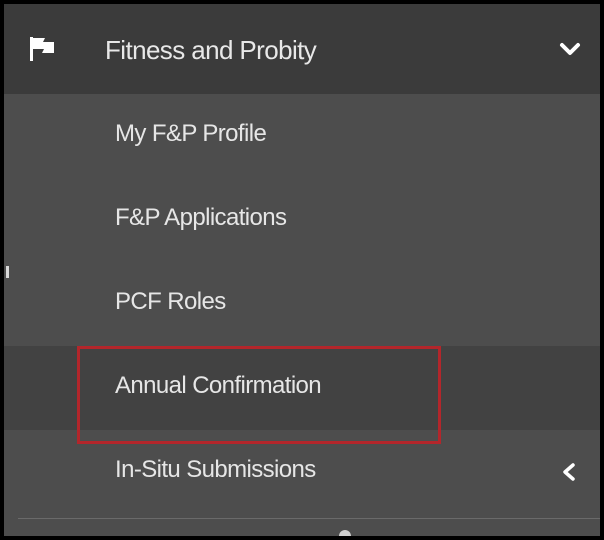  I want to click on divider, so click(309, 518).